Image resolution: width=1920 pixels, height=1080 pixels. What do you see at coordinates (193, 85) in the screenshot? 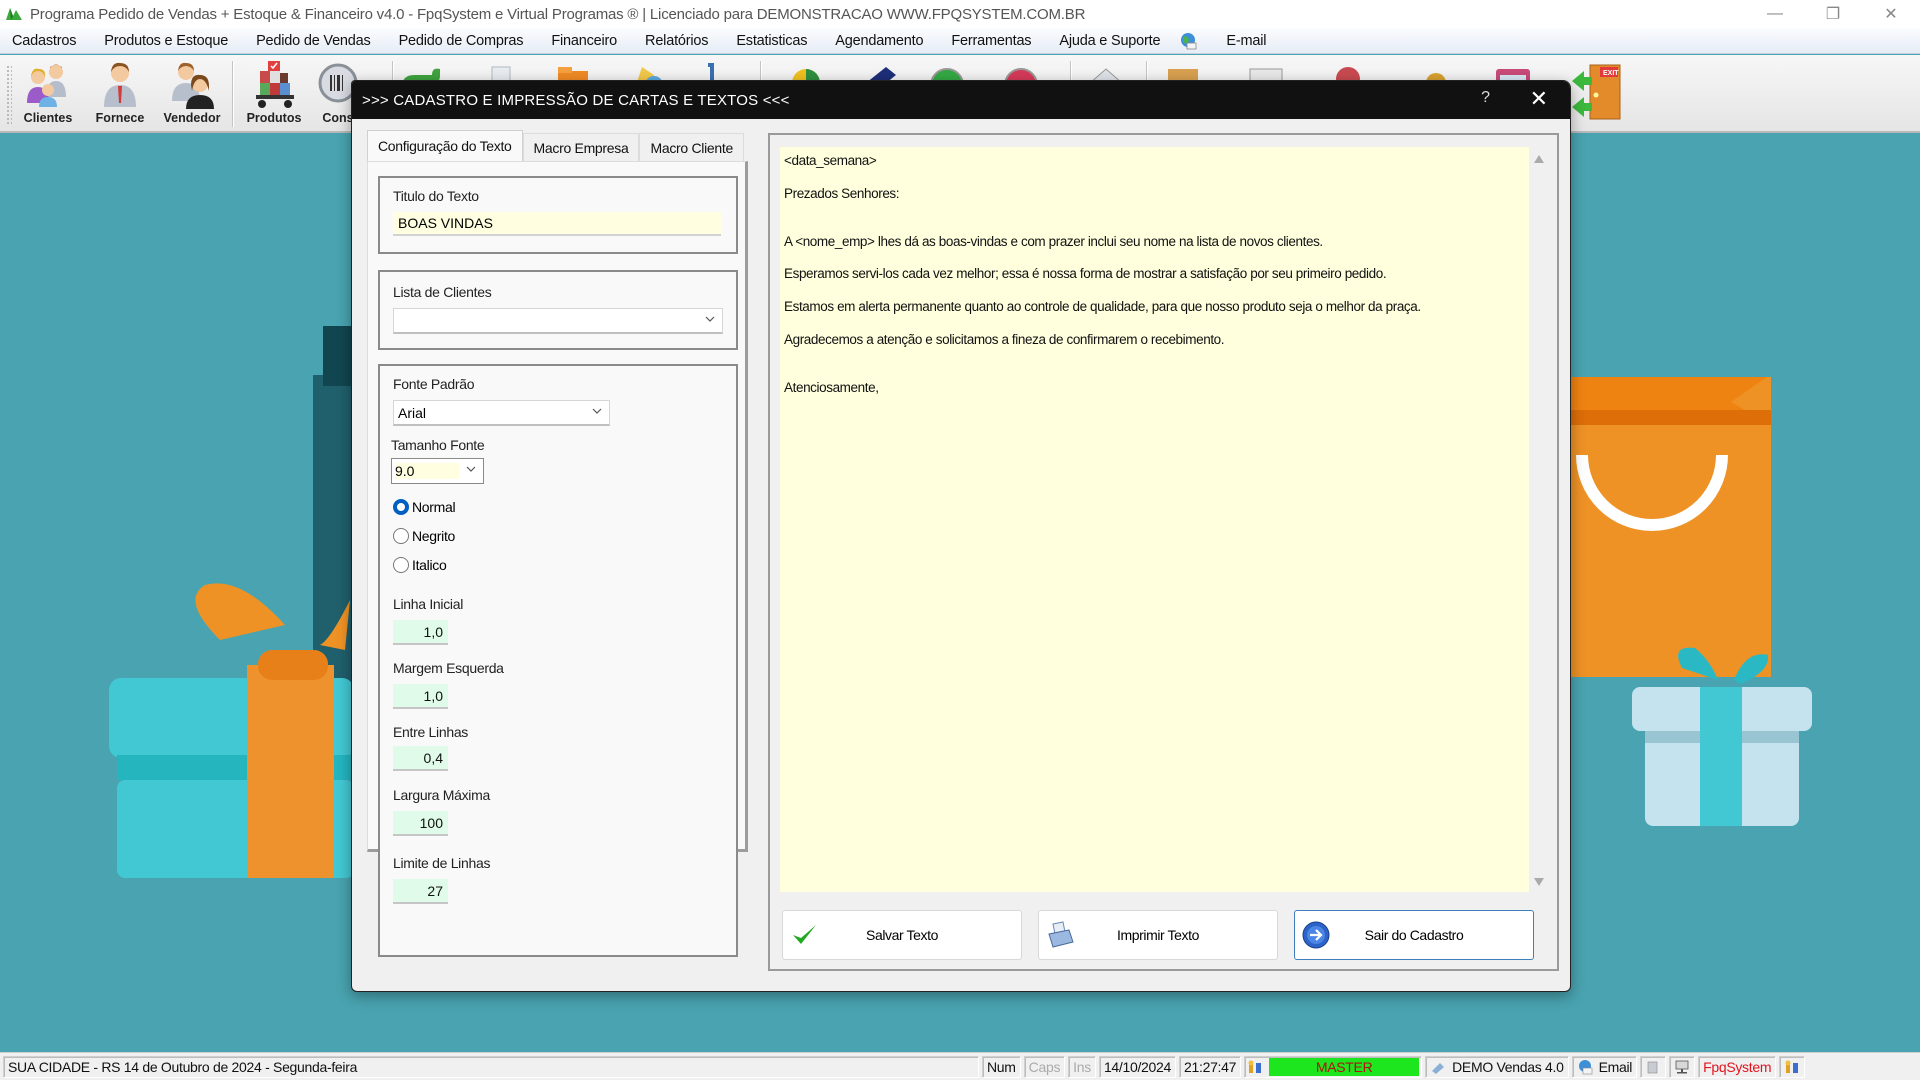
I see `seller-icon` at bounding box center [193, 85].